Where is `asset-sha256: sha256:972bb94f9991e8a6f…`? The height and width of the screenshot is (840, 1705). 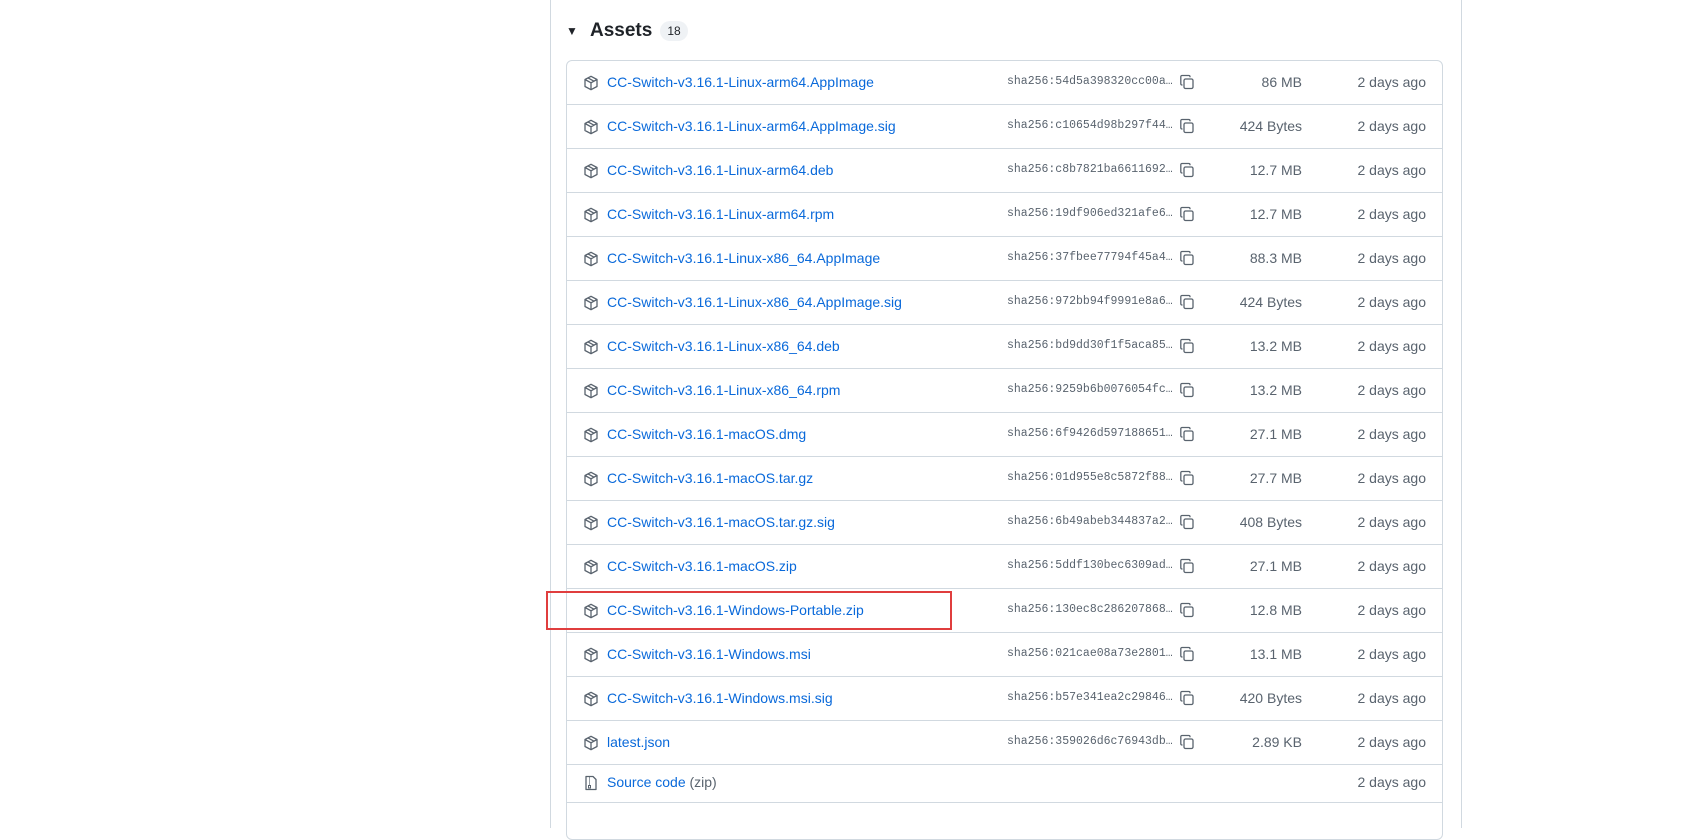
asset-sha256: sha256:972bb94f9991e8a6f… is located at coordinates (1090, 301).